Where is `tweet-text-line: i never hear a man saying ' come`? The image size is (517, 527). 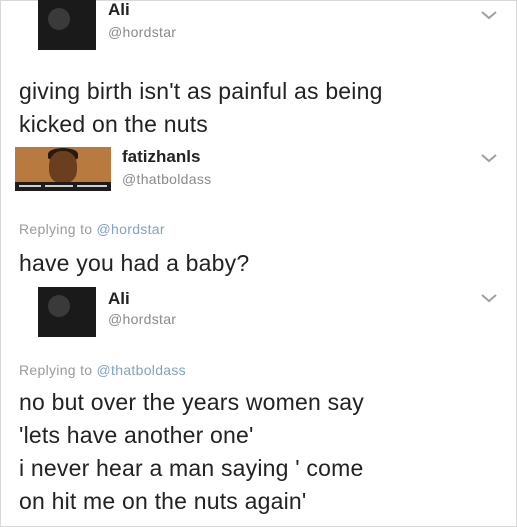
tweet-text-line: i never hear a man saying ' come is located at coordinates (191, 468).